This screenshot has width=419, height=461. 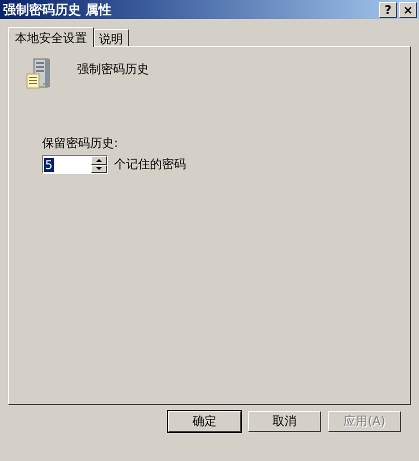 What do you see at coordinates (99, 160) in the screenshot?
I see `up-arrow-icon` at bounding box center [99, 160].